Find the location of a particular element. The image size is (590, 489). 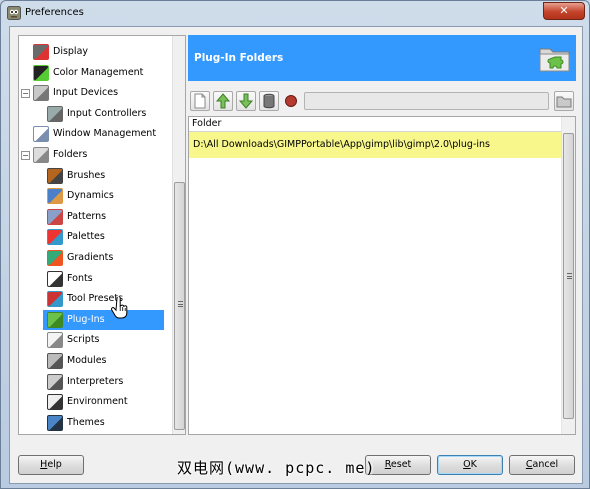

sidebar-item-label: Brushes is located at coordinates (86, 175).